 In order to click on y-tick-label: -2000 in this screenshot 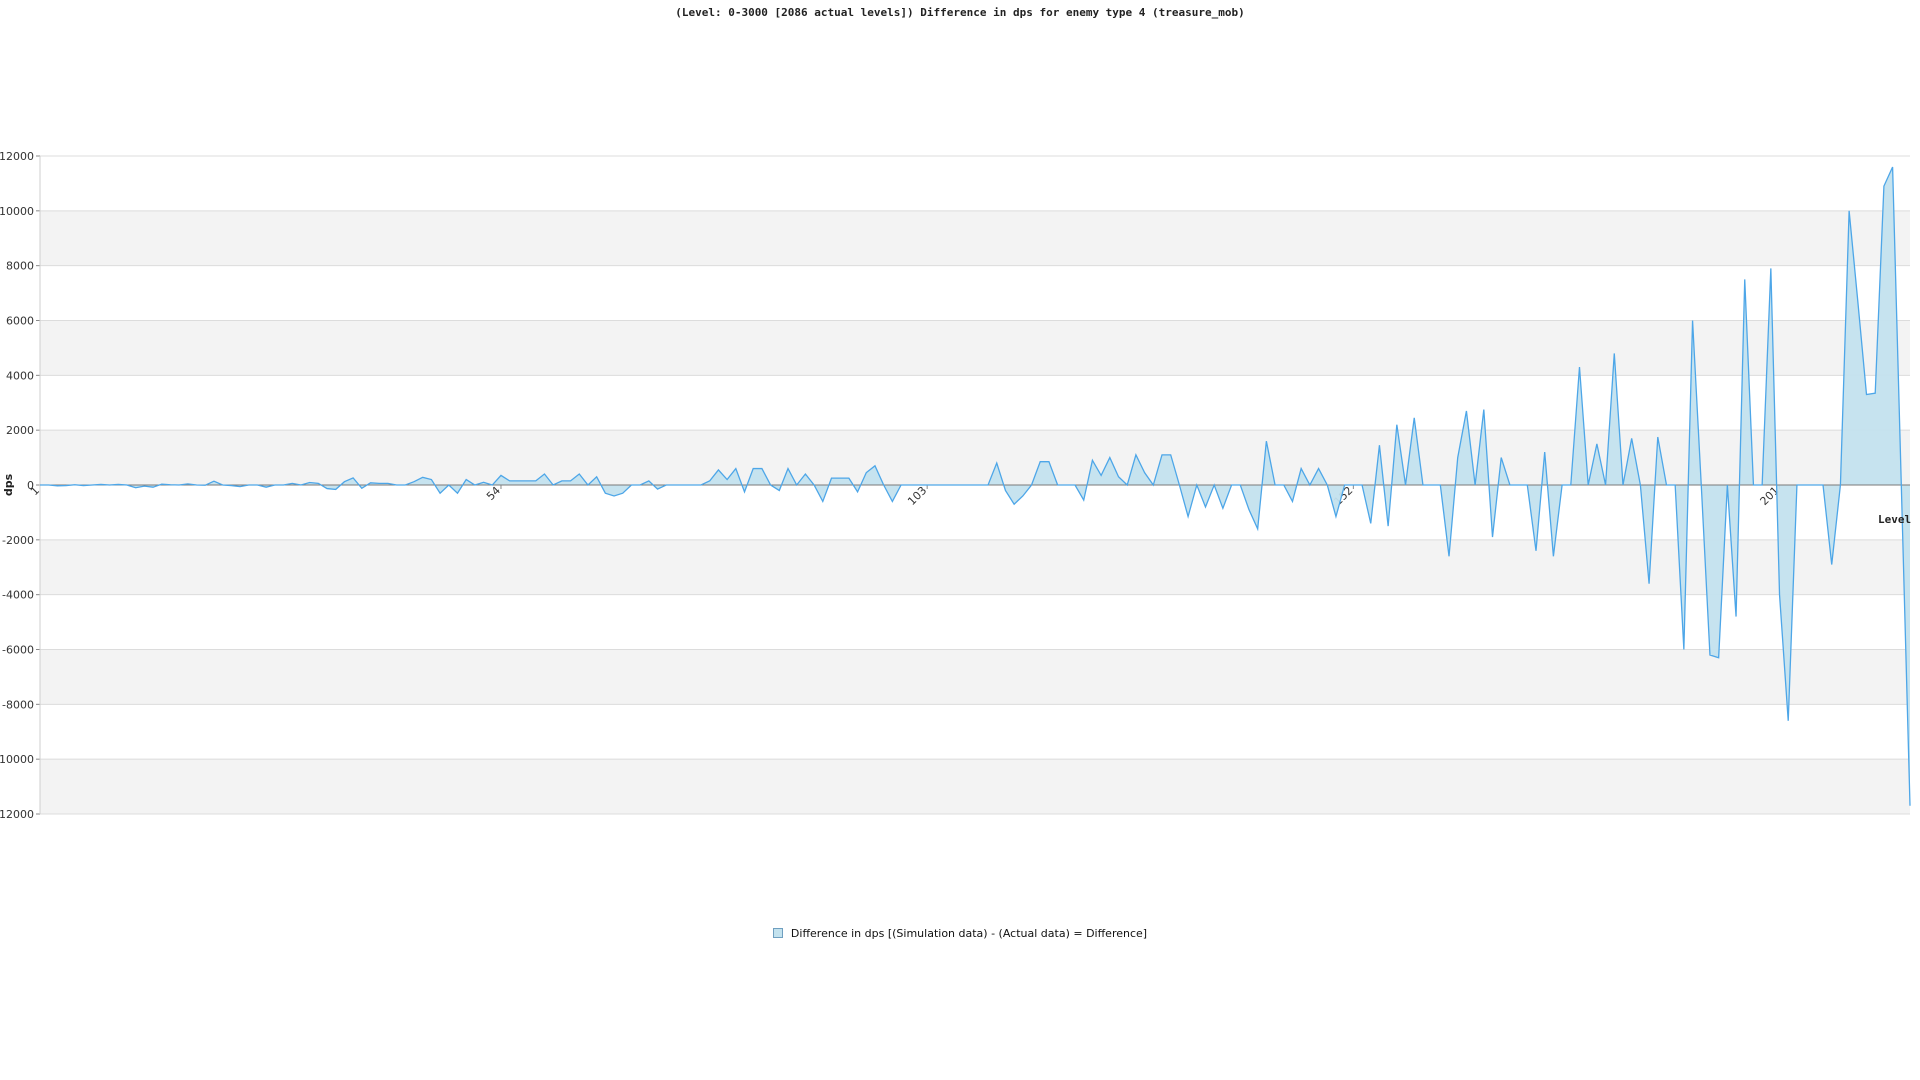, I will do `click(18, 540)`.